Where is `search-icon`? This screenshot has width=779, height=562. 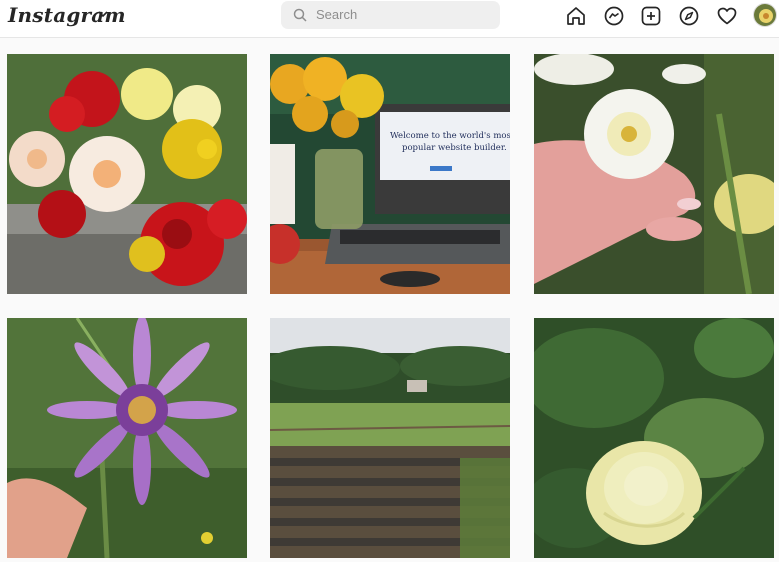
search-icon is located at coordinates (300, 15).